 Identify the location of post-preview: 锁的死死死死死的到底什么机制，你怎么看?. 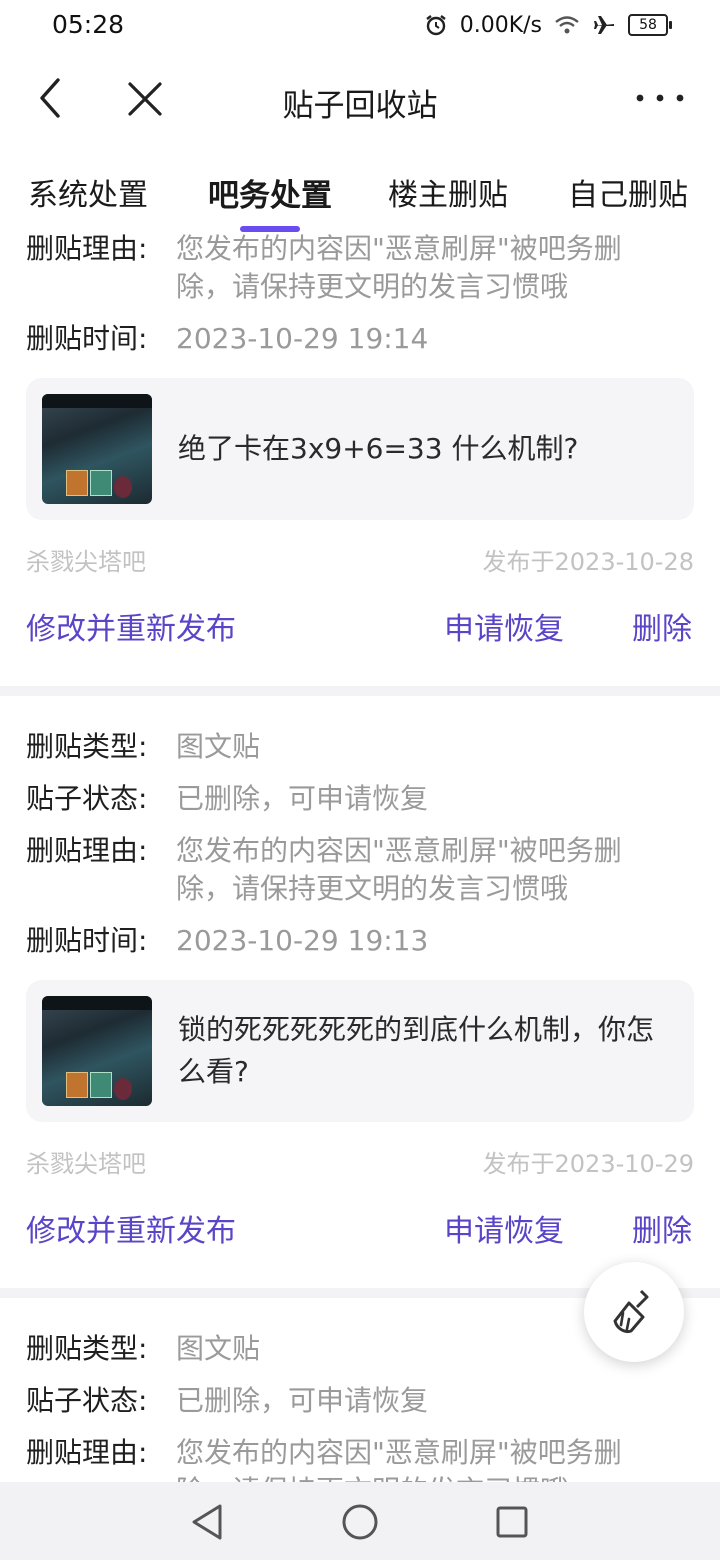
(360, 1051).